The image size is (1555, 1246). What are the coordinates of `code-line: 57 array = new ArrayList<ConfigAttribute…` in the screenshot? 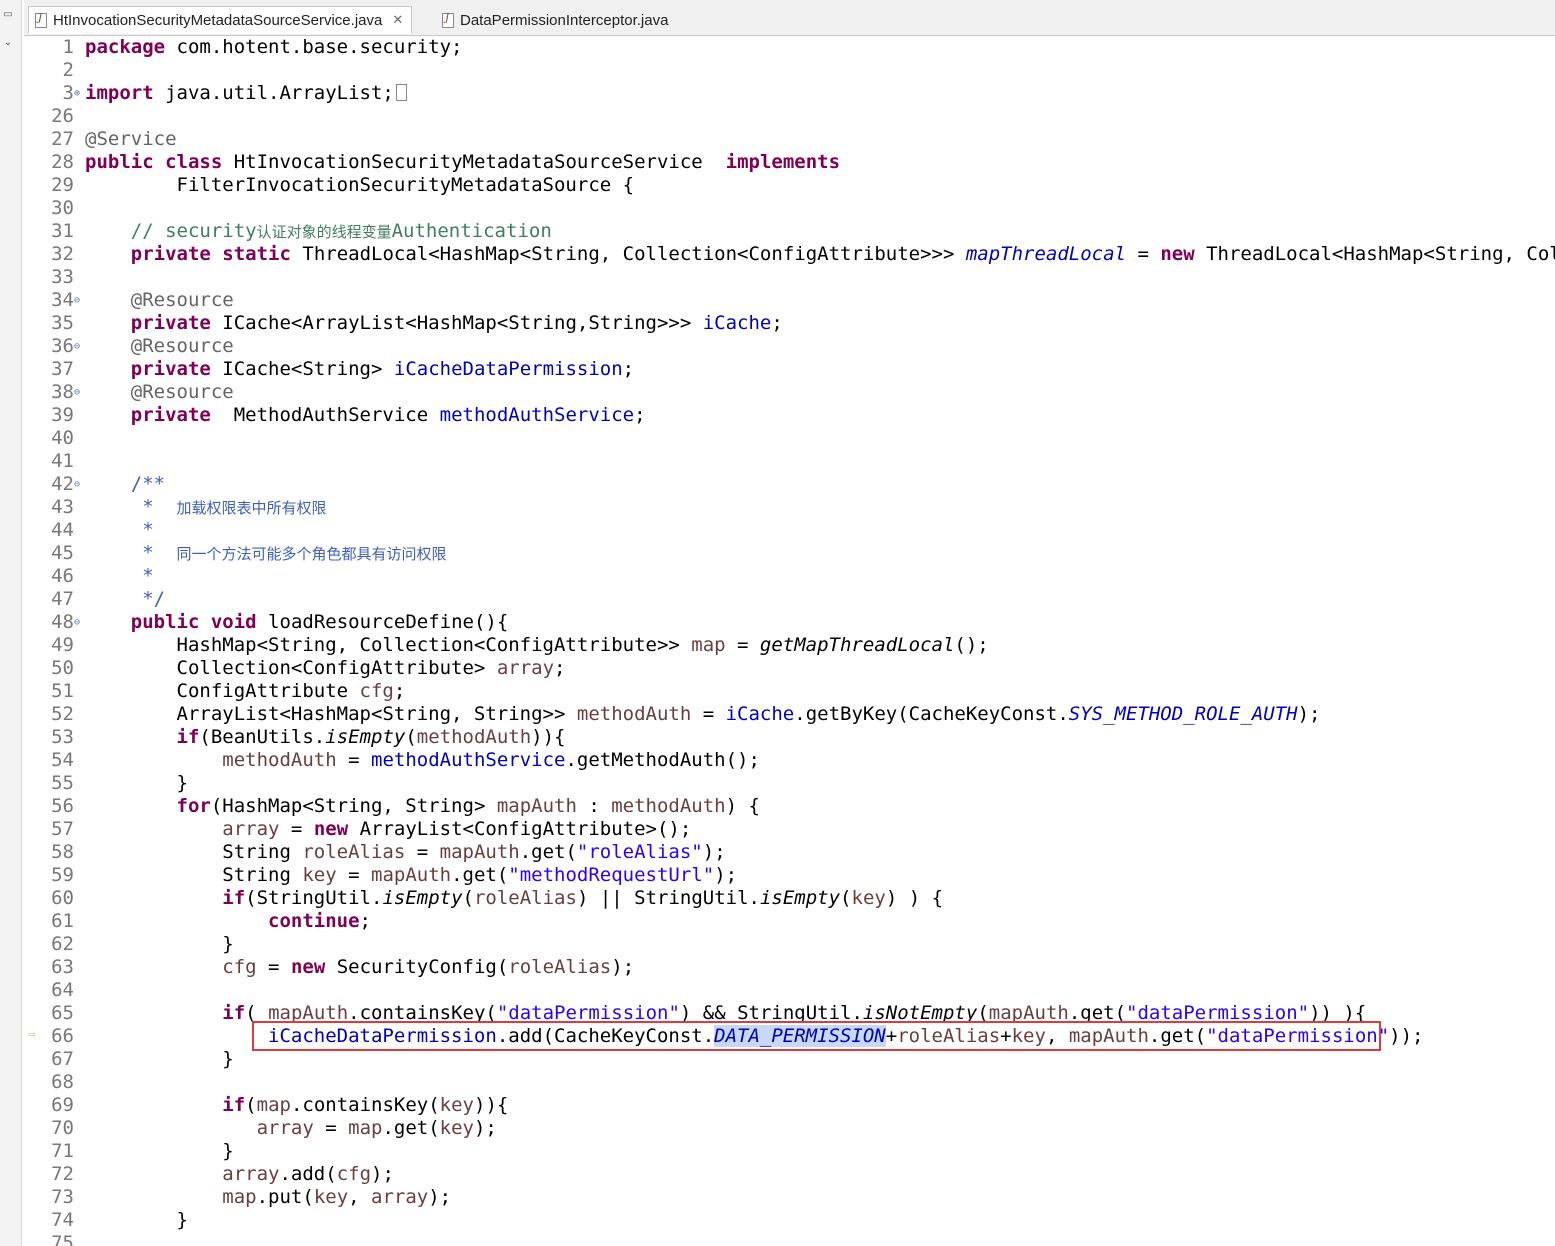 It's located at (371, 829).